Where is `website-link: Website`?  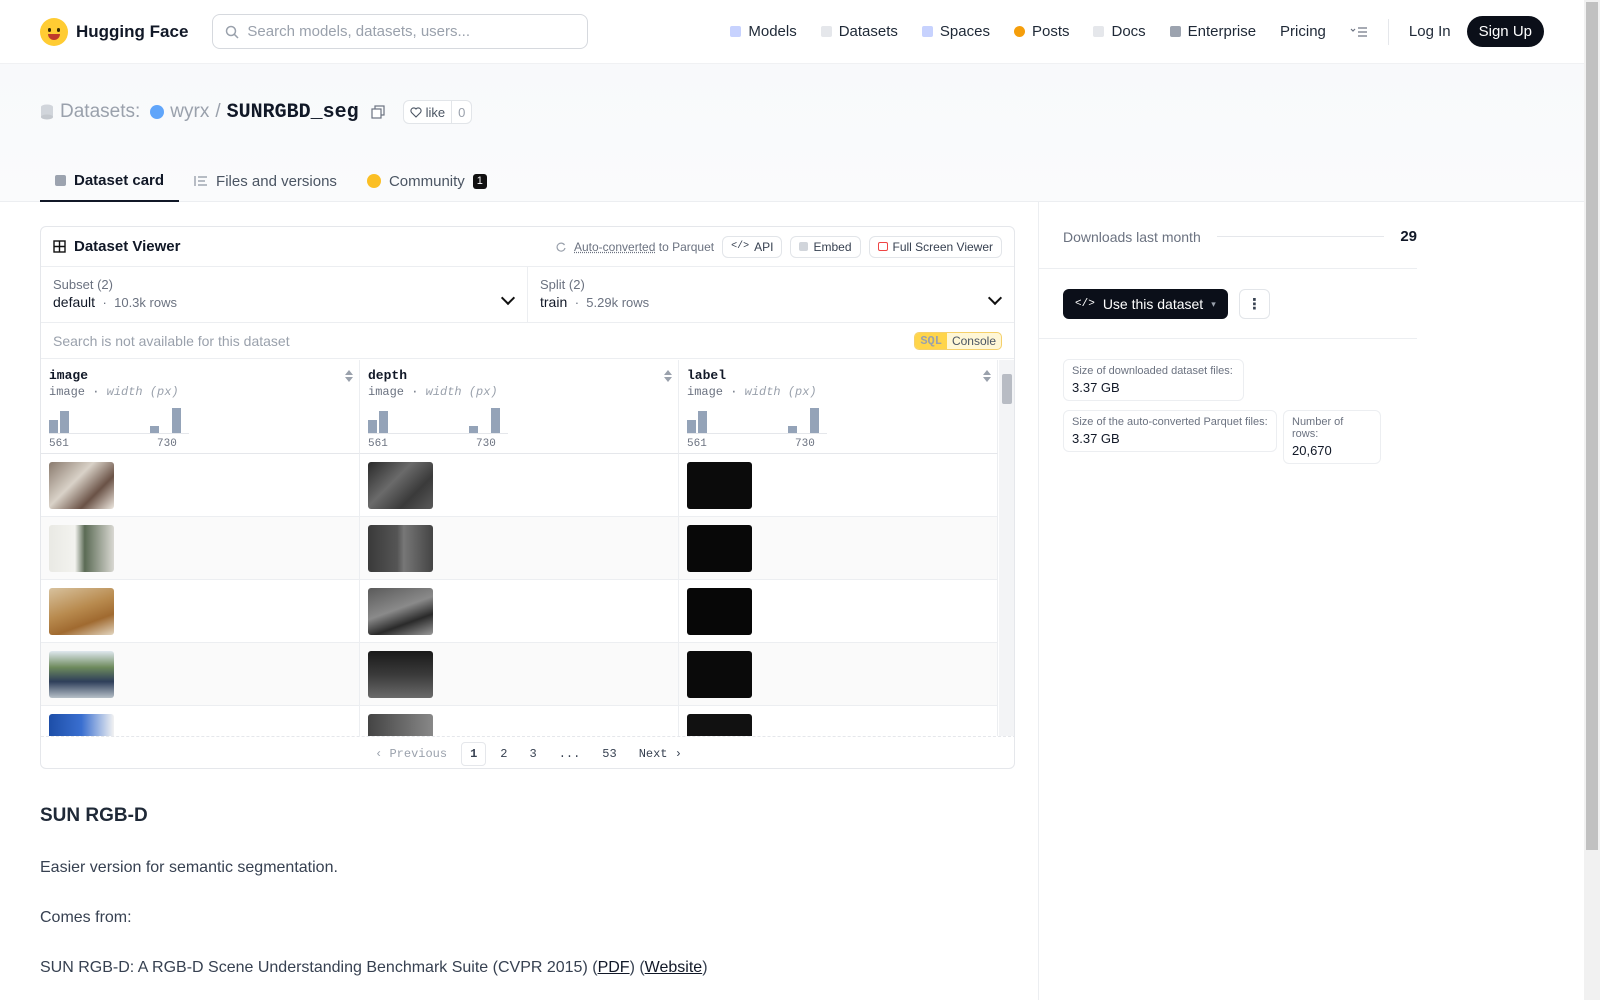
website-link: Website is located at coordinates (674, 967).